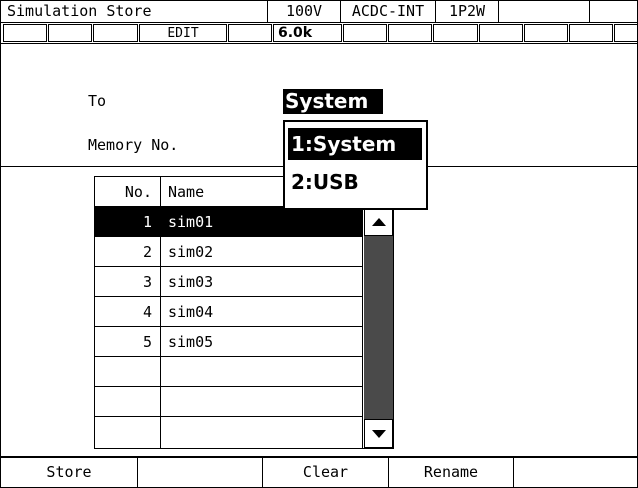 This screenshot has height=488, width=638. I want to click on screen-title: Simulation Store, so click(134, 11).